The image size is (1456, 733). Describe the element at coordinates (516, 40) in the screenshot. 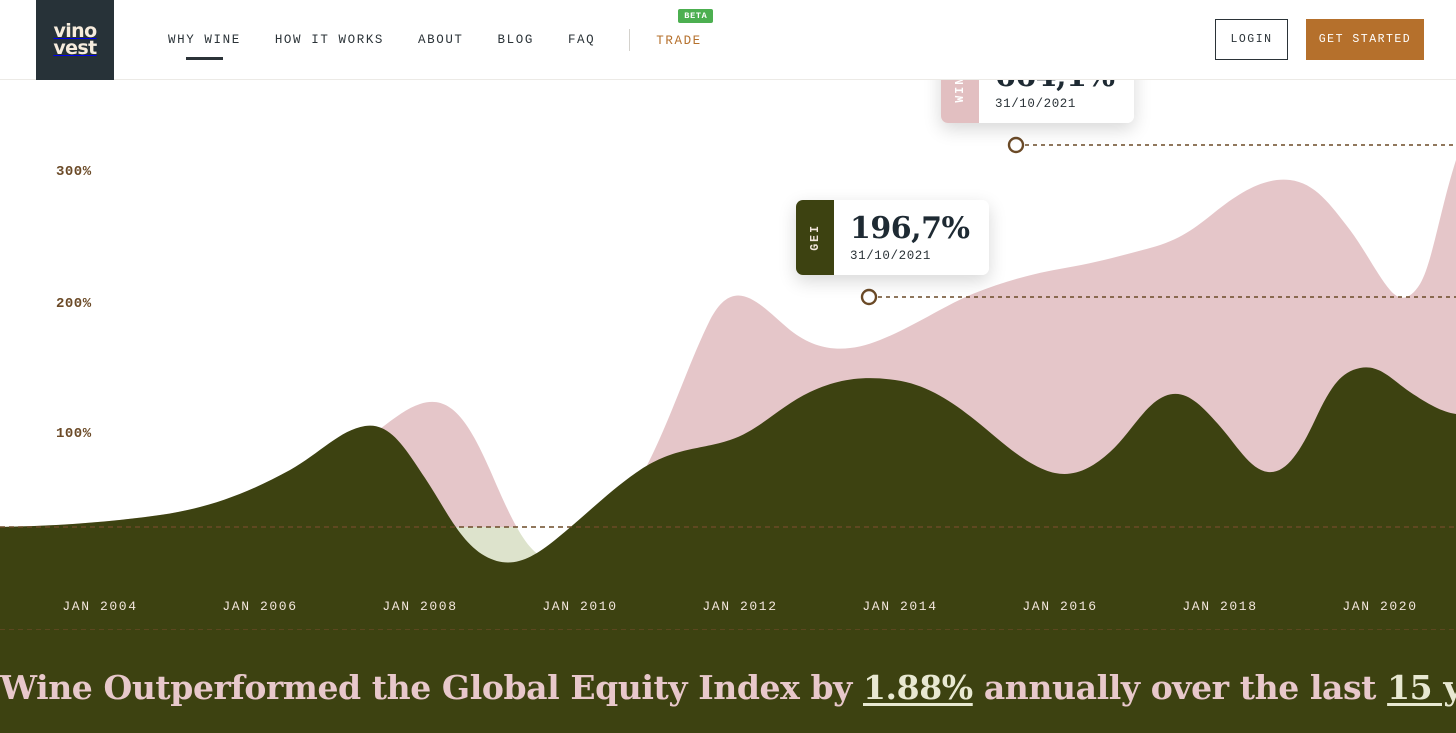

I see `nav-item-blog: BLOG` at that location.